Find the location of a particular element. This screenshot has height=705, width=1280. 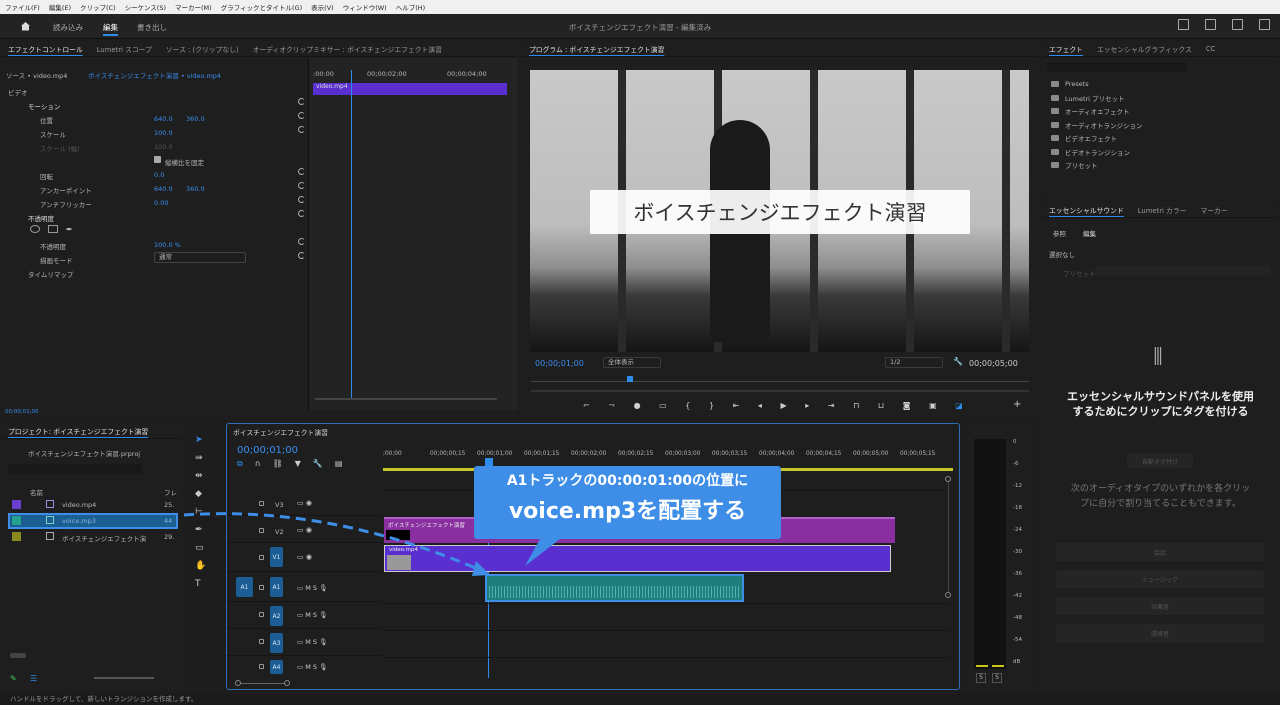

instruction-callout: A1トラックの00:00:01:00の位置に voice.mp3を配置する is located at coordinates (627, 502).